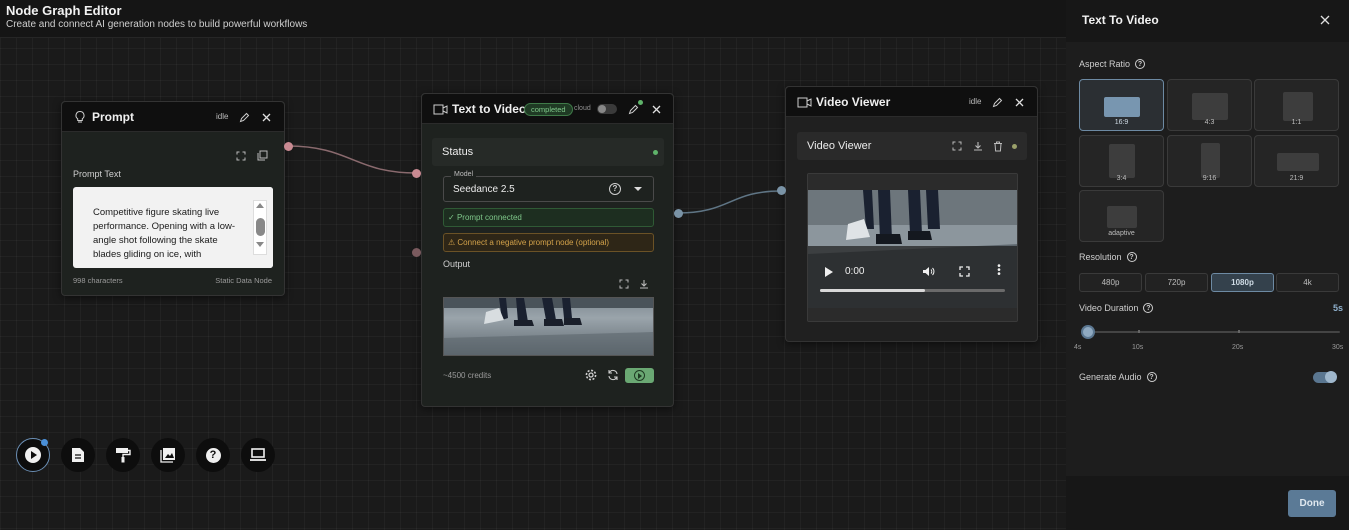  I want to click on done-button: Done, so click(1312, 503).